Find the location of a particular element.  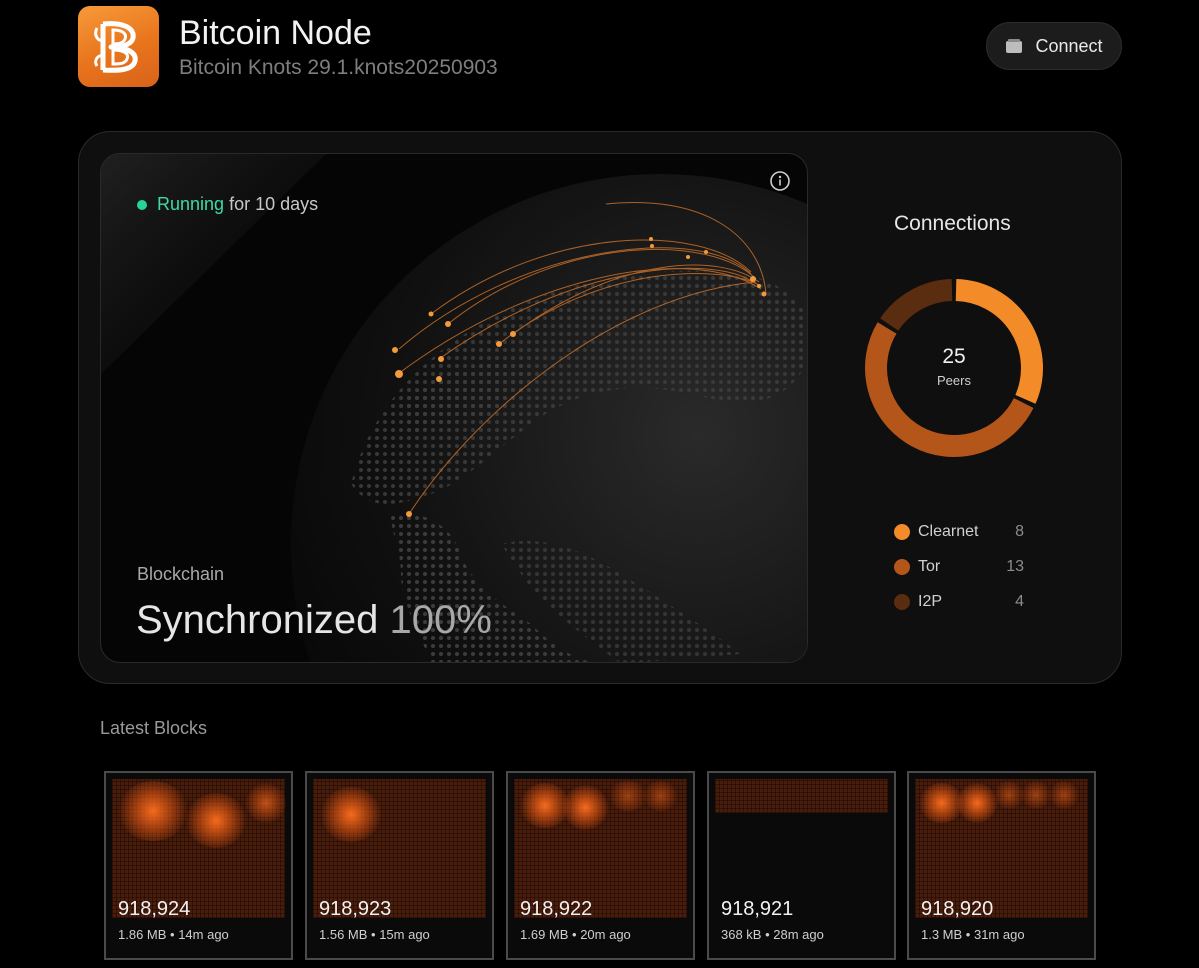

block-meta: 1.69 MB • 20m ago is located at coordinates (575, 934).